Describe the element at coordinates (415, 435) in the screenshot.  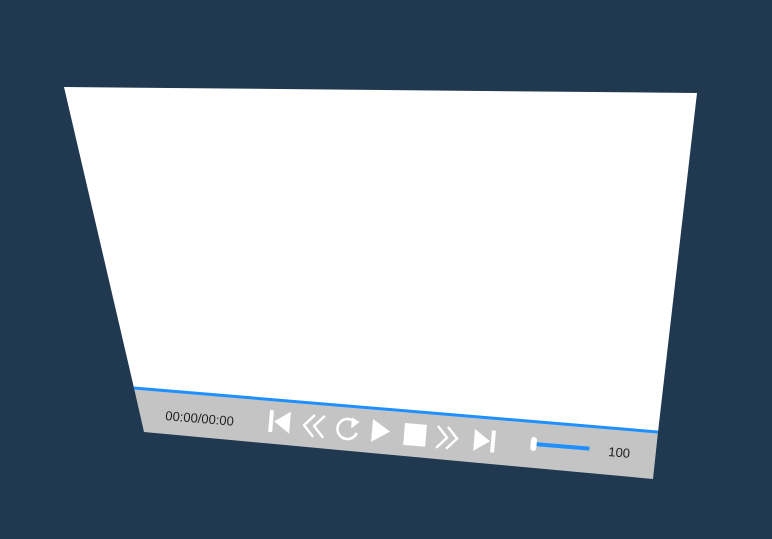
I see `stop-icon` at that location.